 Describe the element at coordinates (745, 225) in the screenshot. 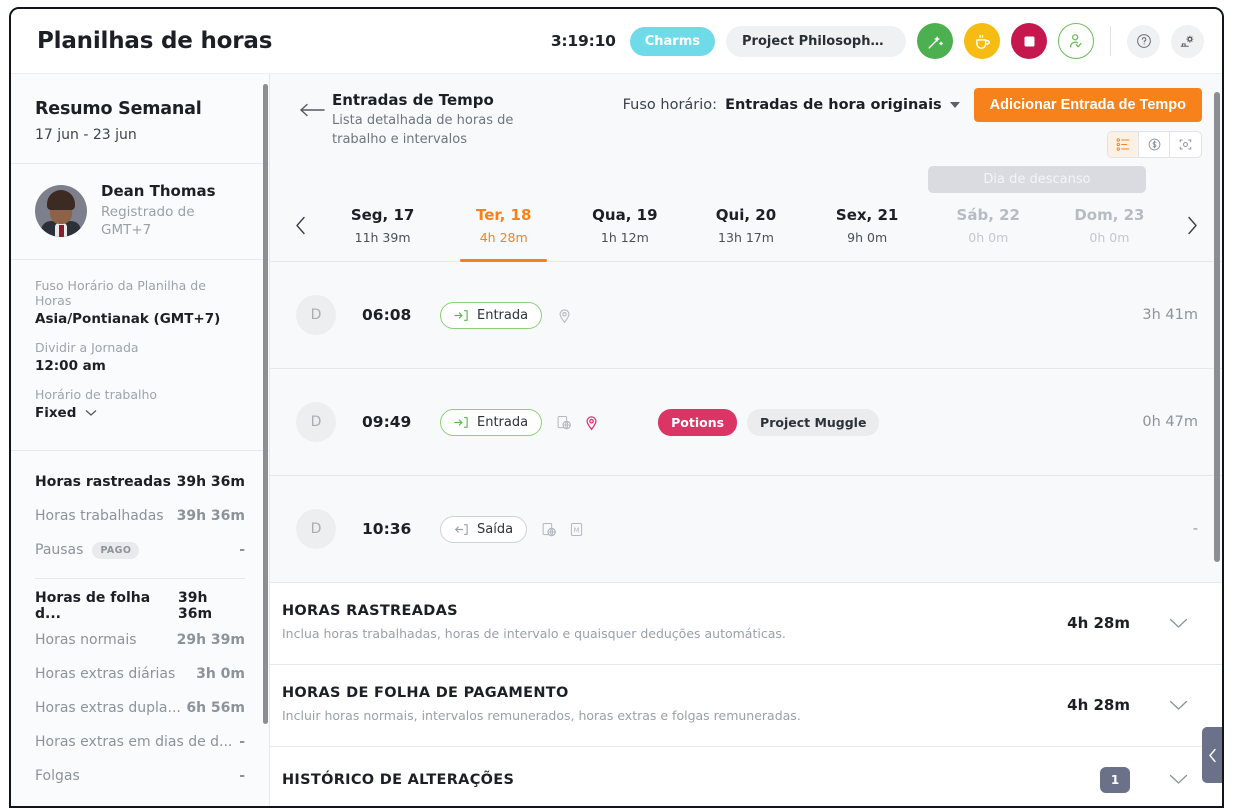

I see `day-tab-qui-20: Qui, 20 13h 17m` at that location.